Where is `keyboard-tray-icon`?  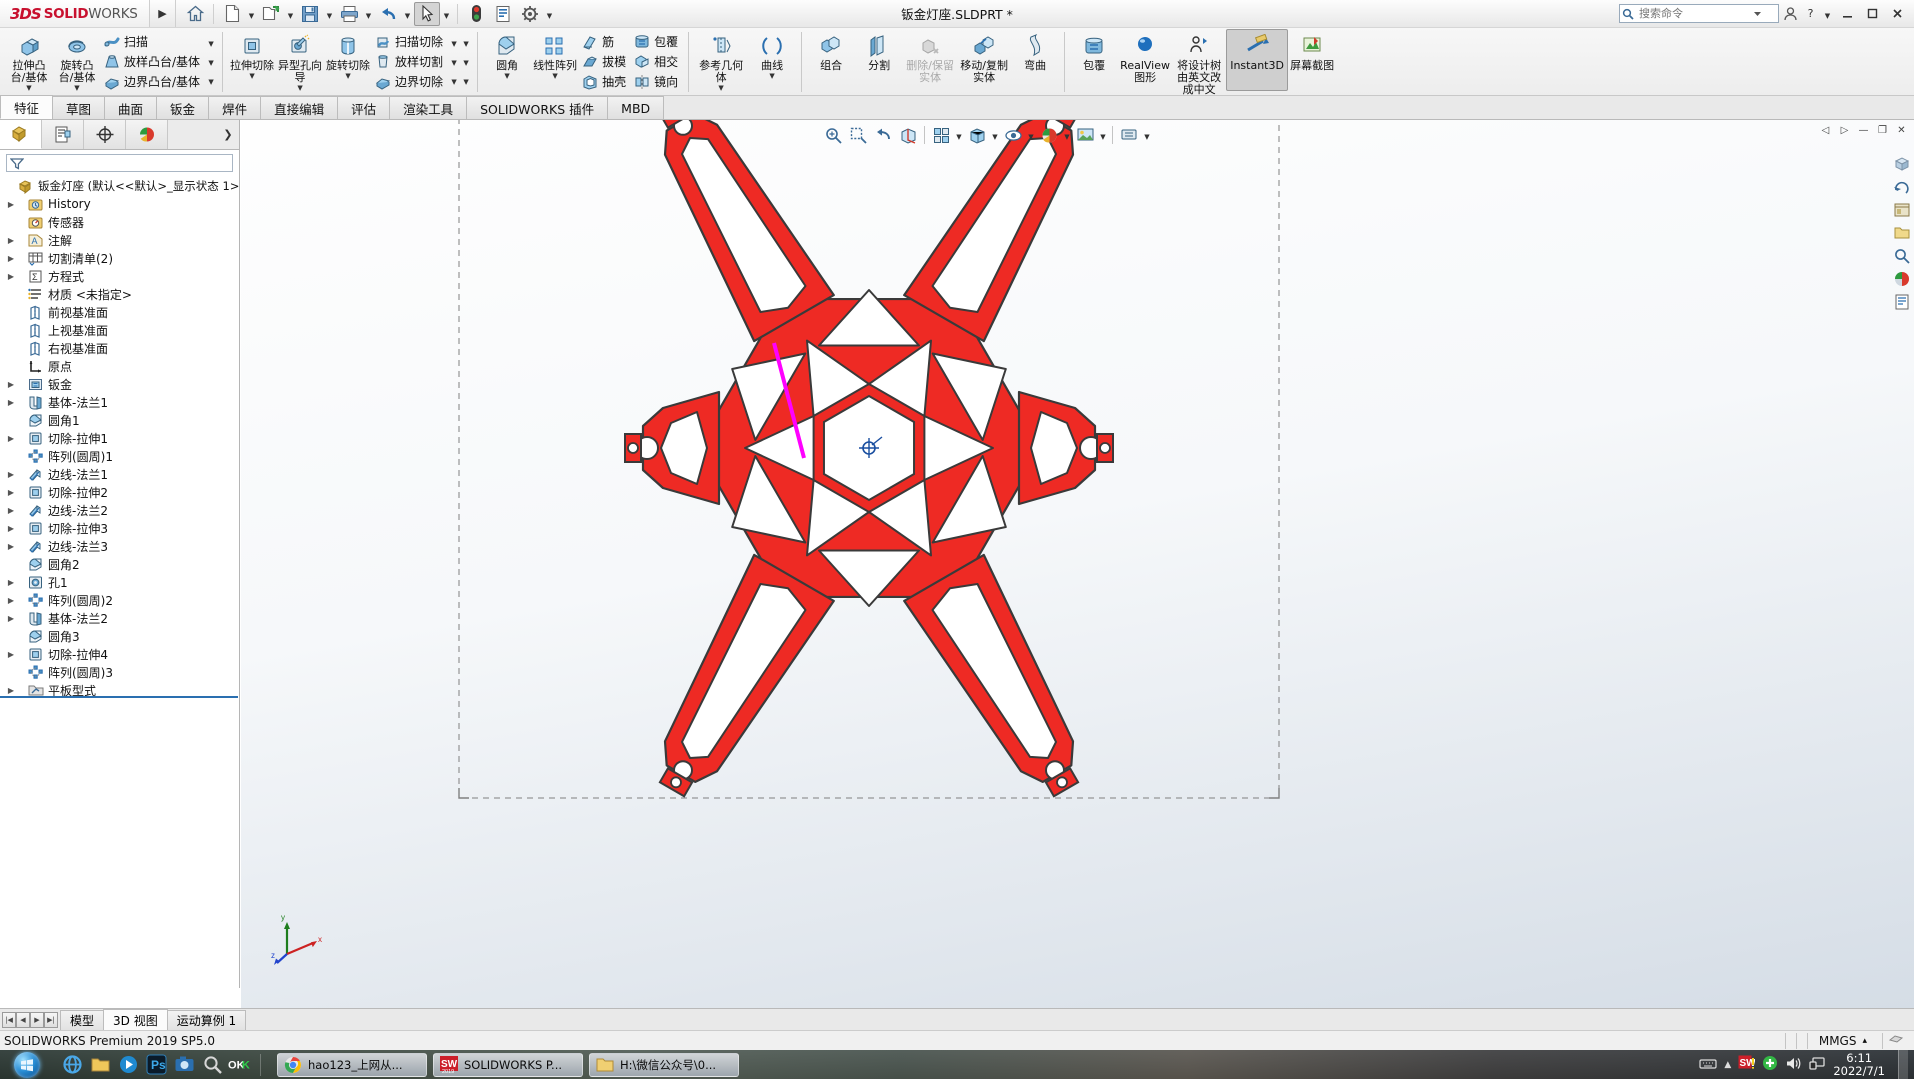
keyboard-tray-icon is located at coordinates (1708, 1065).